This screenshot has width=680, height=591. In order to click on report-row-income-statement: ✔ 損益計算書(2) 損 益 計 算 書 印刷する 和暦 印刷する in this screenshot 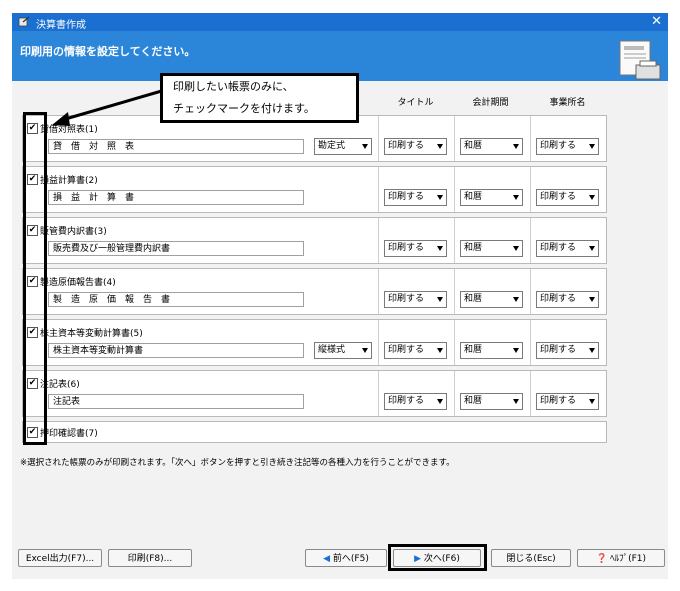, I will do `click(314, 189)`.